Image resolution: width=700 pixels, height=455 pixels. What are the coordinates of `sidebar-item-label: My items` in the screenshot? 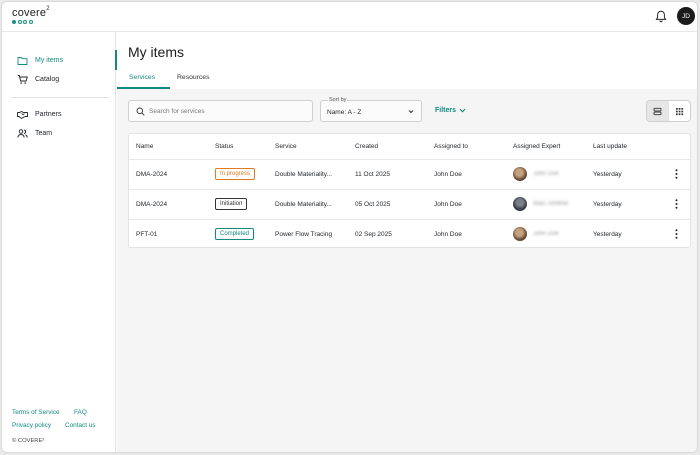 It's located at (49, 60).